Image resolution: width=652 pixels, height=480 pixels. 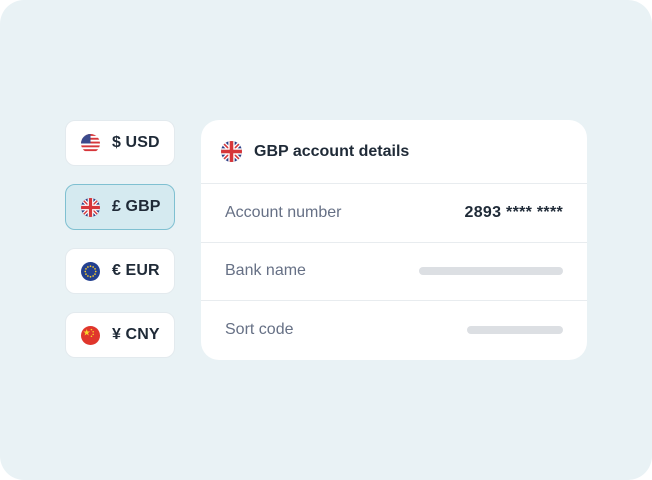 I want to click on currency-button-usd: $ USD, so click(x=120, y=143).